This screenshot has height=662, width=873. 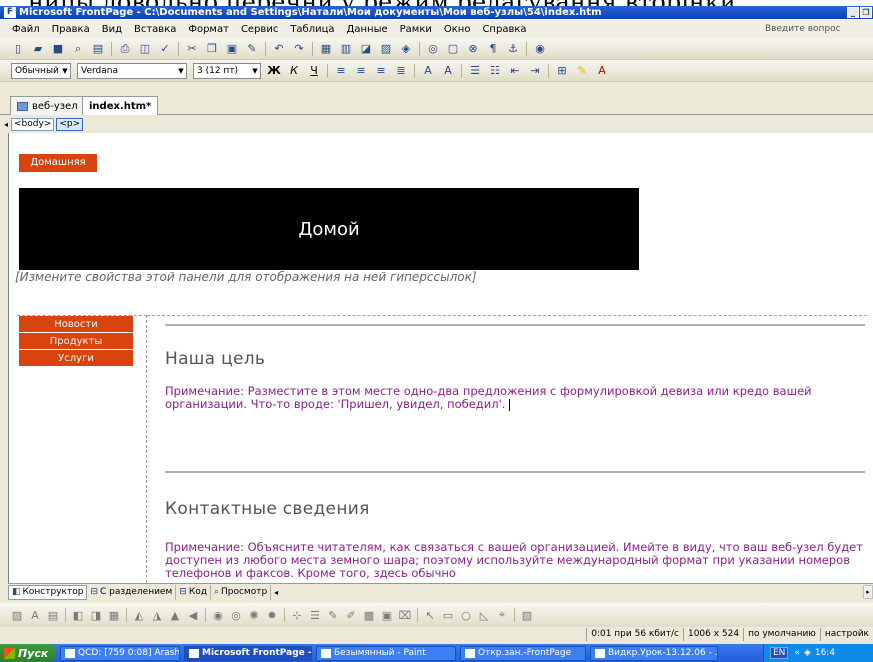 What do you see at coordinates (366, 49) in the screenshot?
I see `insert-layer-icon: ◪` at bounding box center [366, 49].